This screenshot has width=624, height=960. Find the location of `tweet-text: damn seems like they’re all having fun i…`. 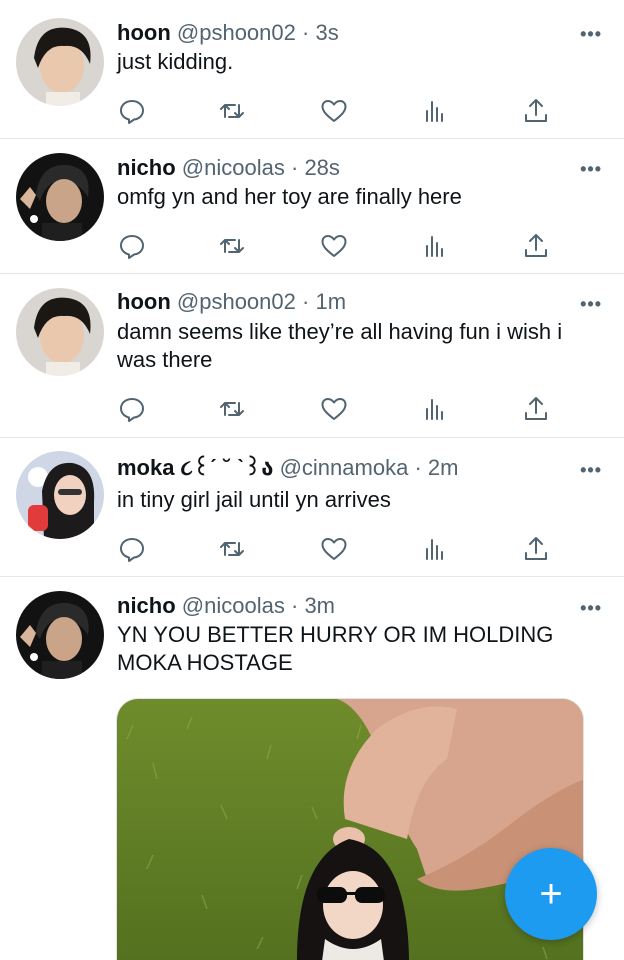

tweet-text: damn seems like they’re all having fun i… is located at coordinates (340, 345).